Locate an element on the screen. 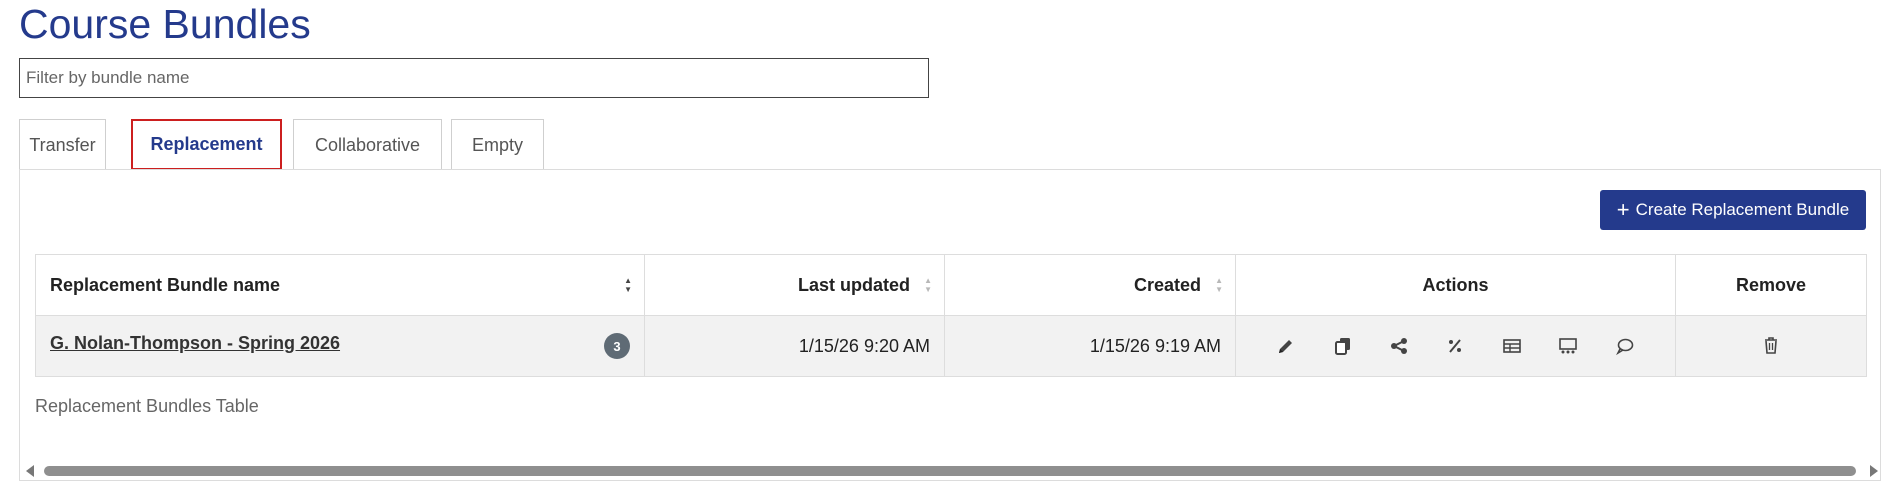 The image size is (1888, 487). create-replacement-bundle-button: + Create Replacement Bundle is located at coordinates (1733, 210).